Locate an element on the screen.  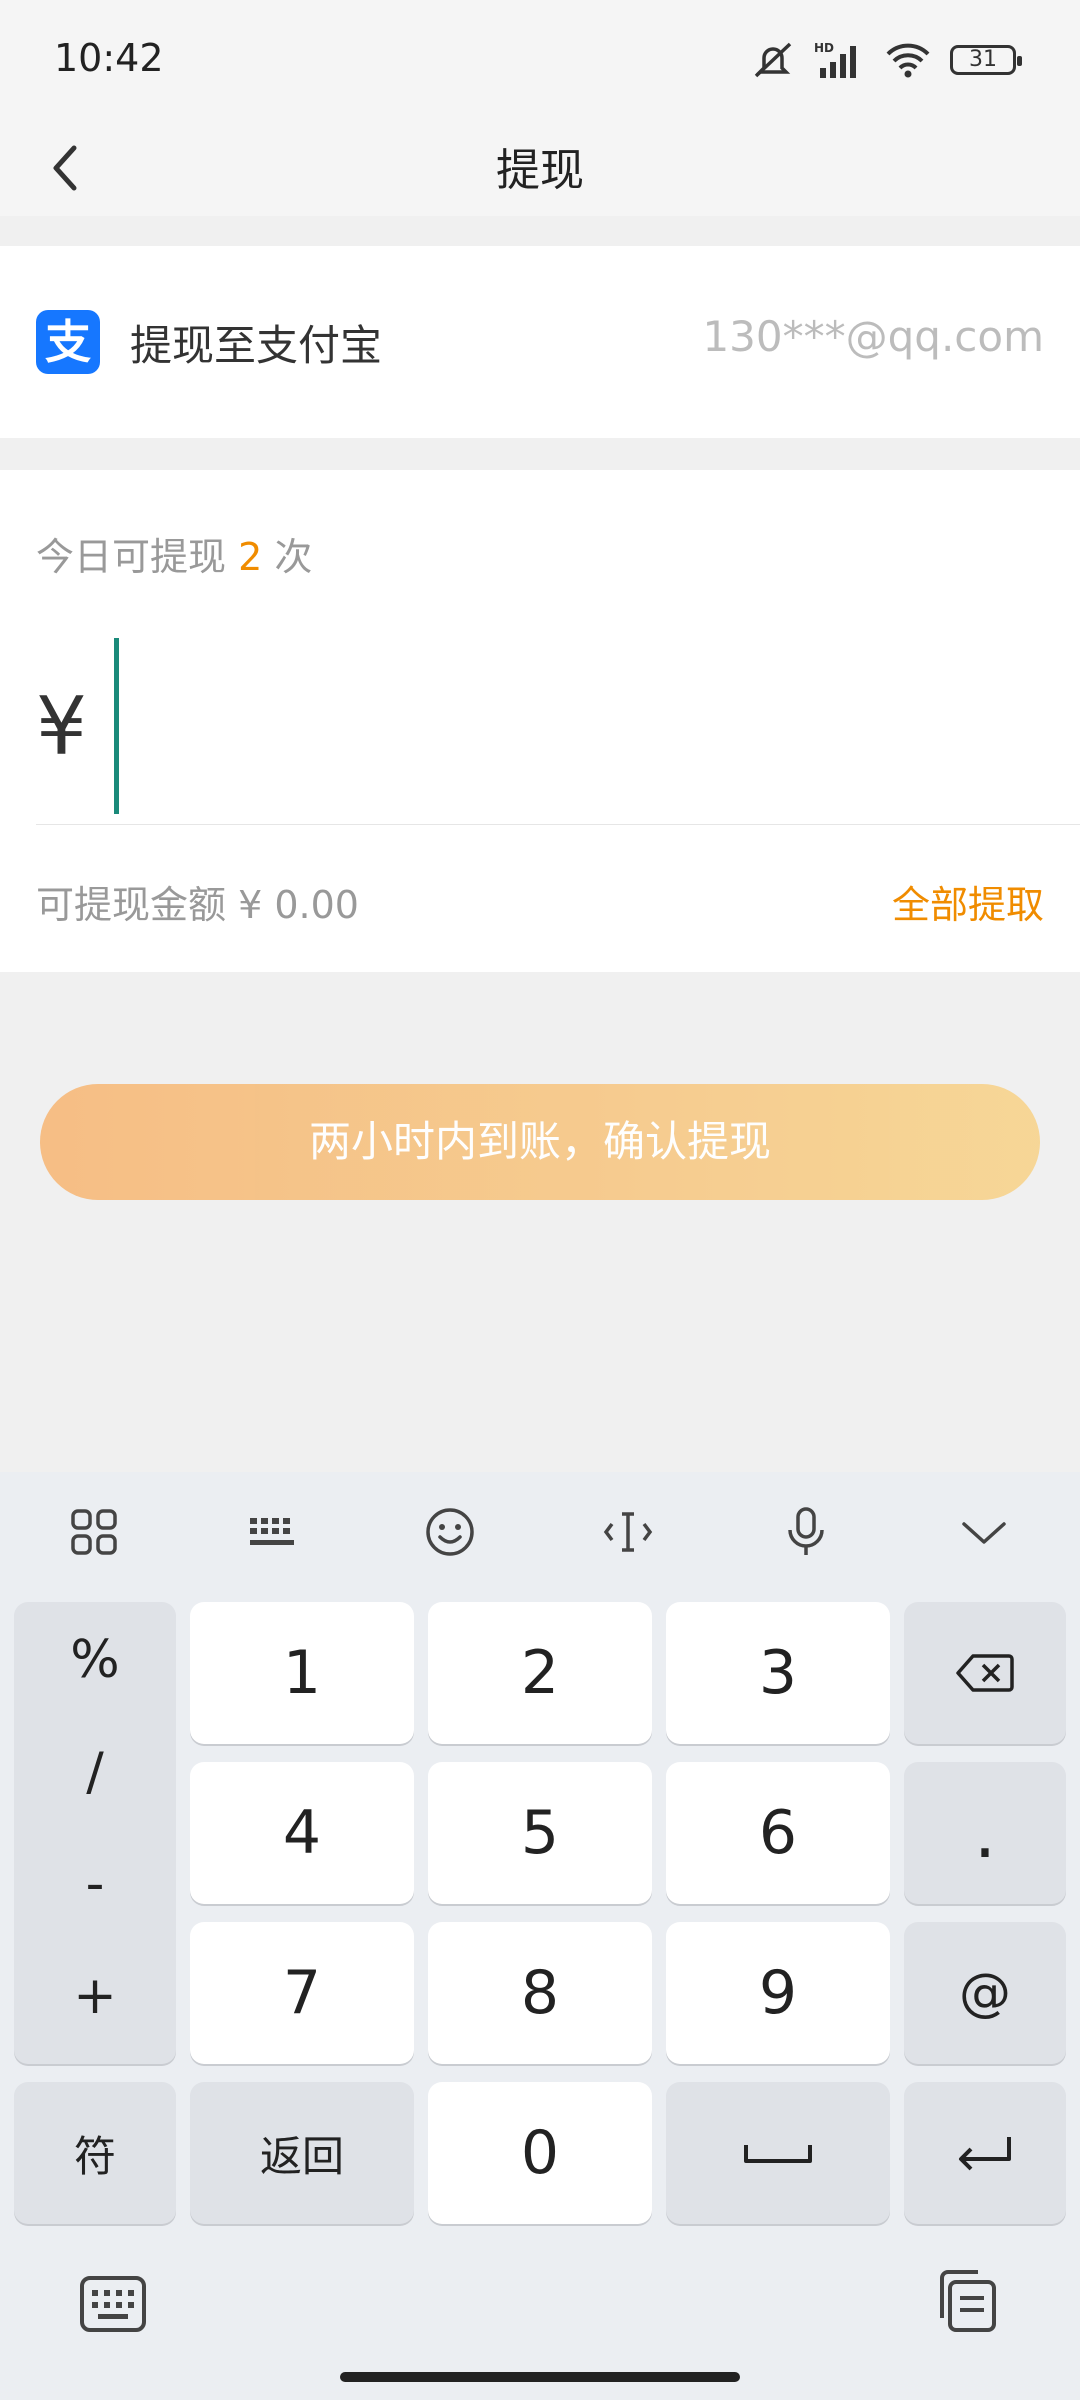
status-bar: 10:42 HD 31 is located at coordinates (540, 60).